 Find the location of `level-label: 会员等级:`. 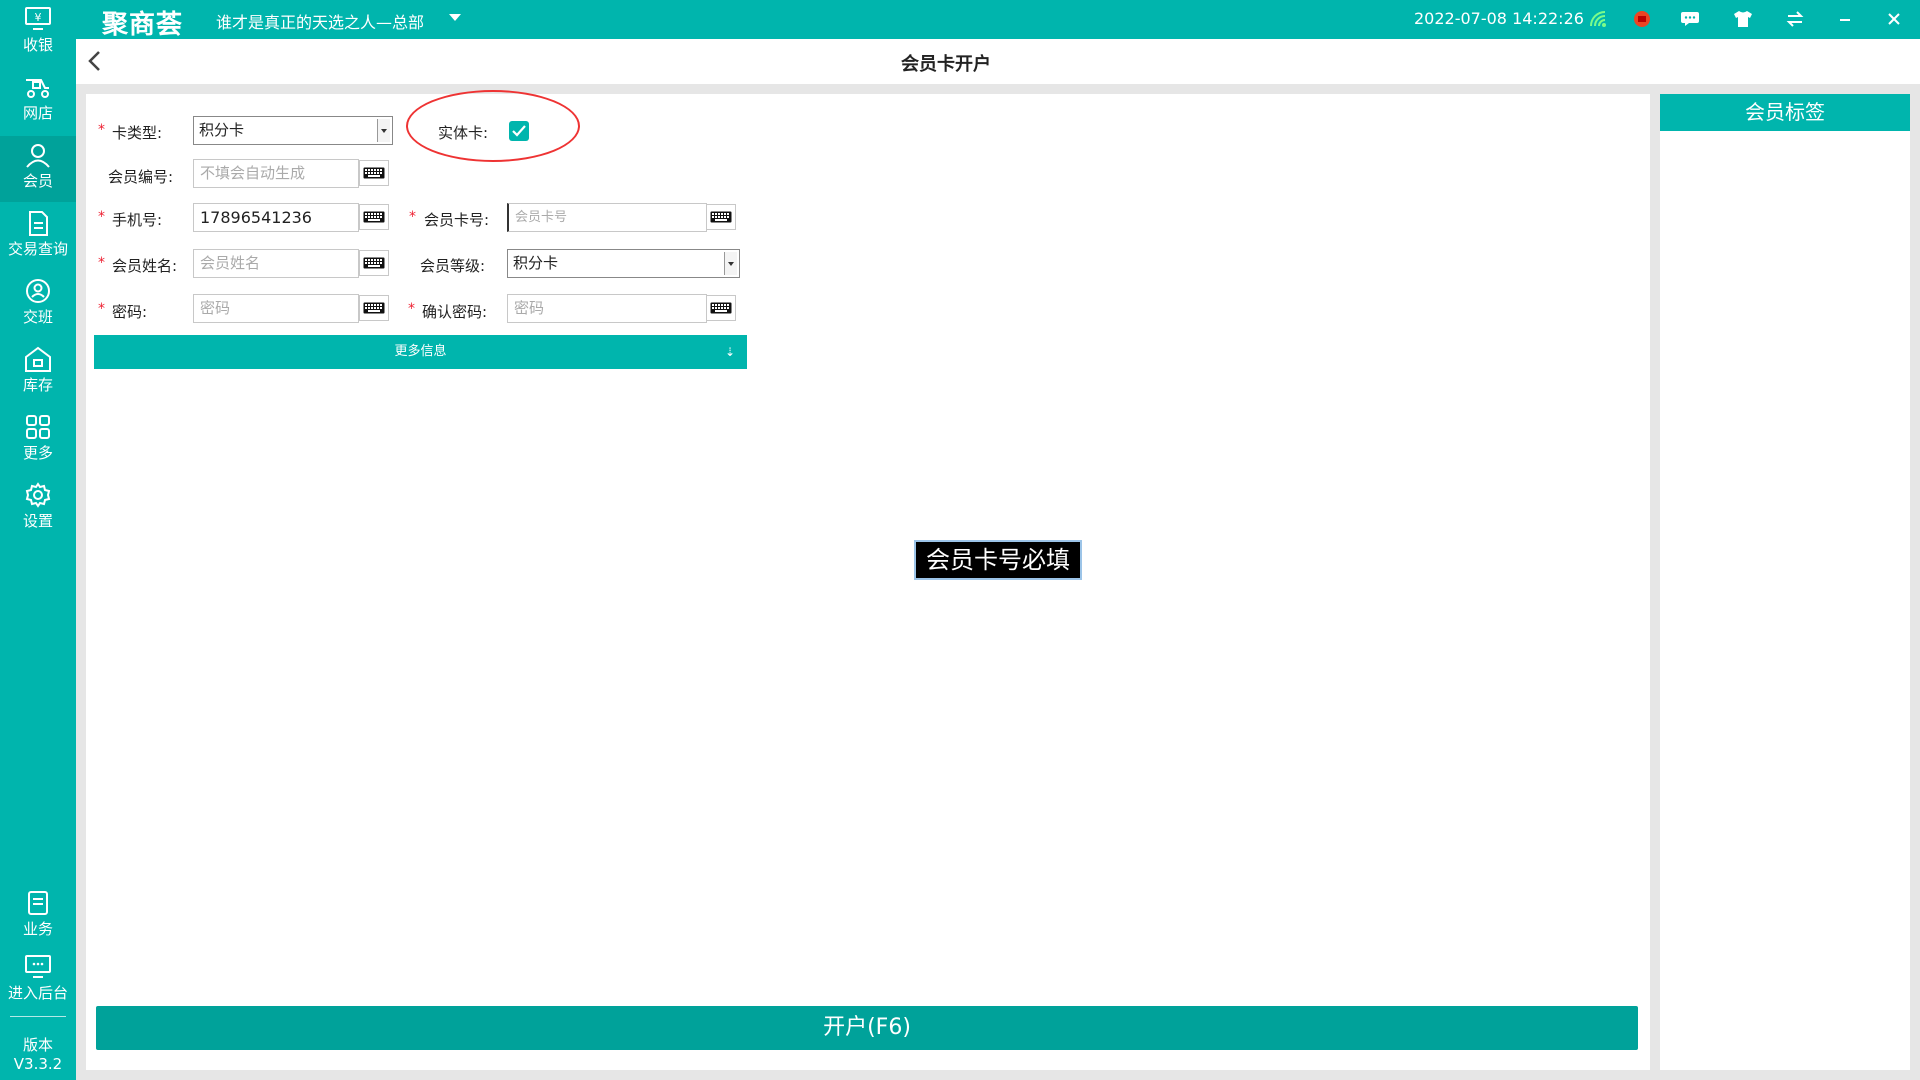

level-label: 会员等级: is located at coordinates (453, 266).